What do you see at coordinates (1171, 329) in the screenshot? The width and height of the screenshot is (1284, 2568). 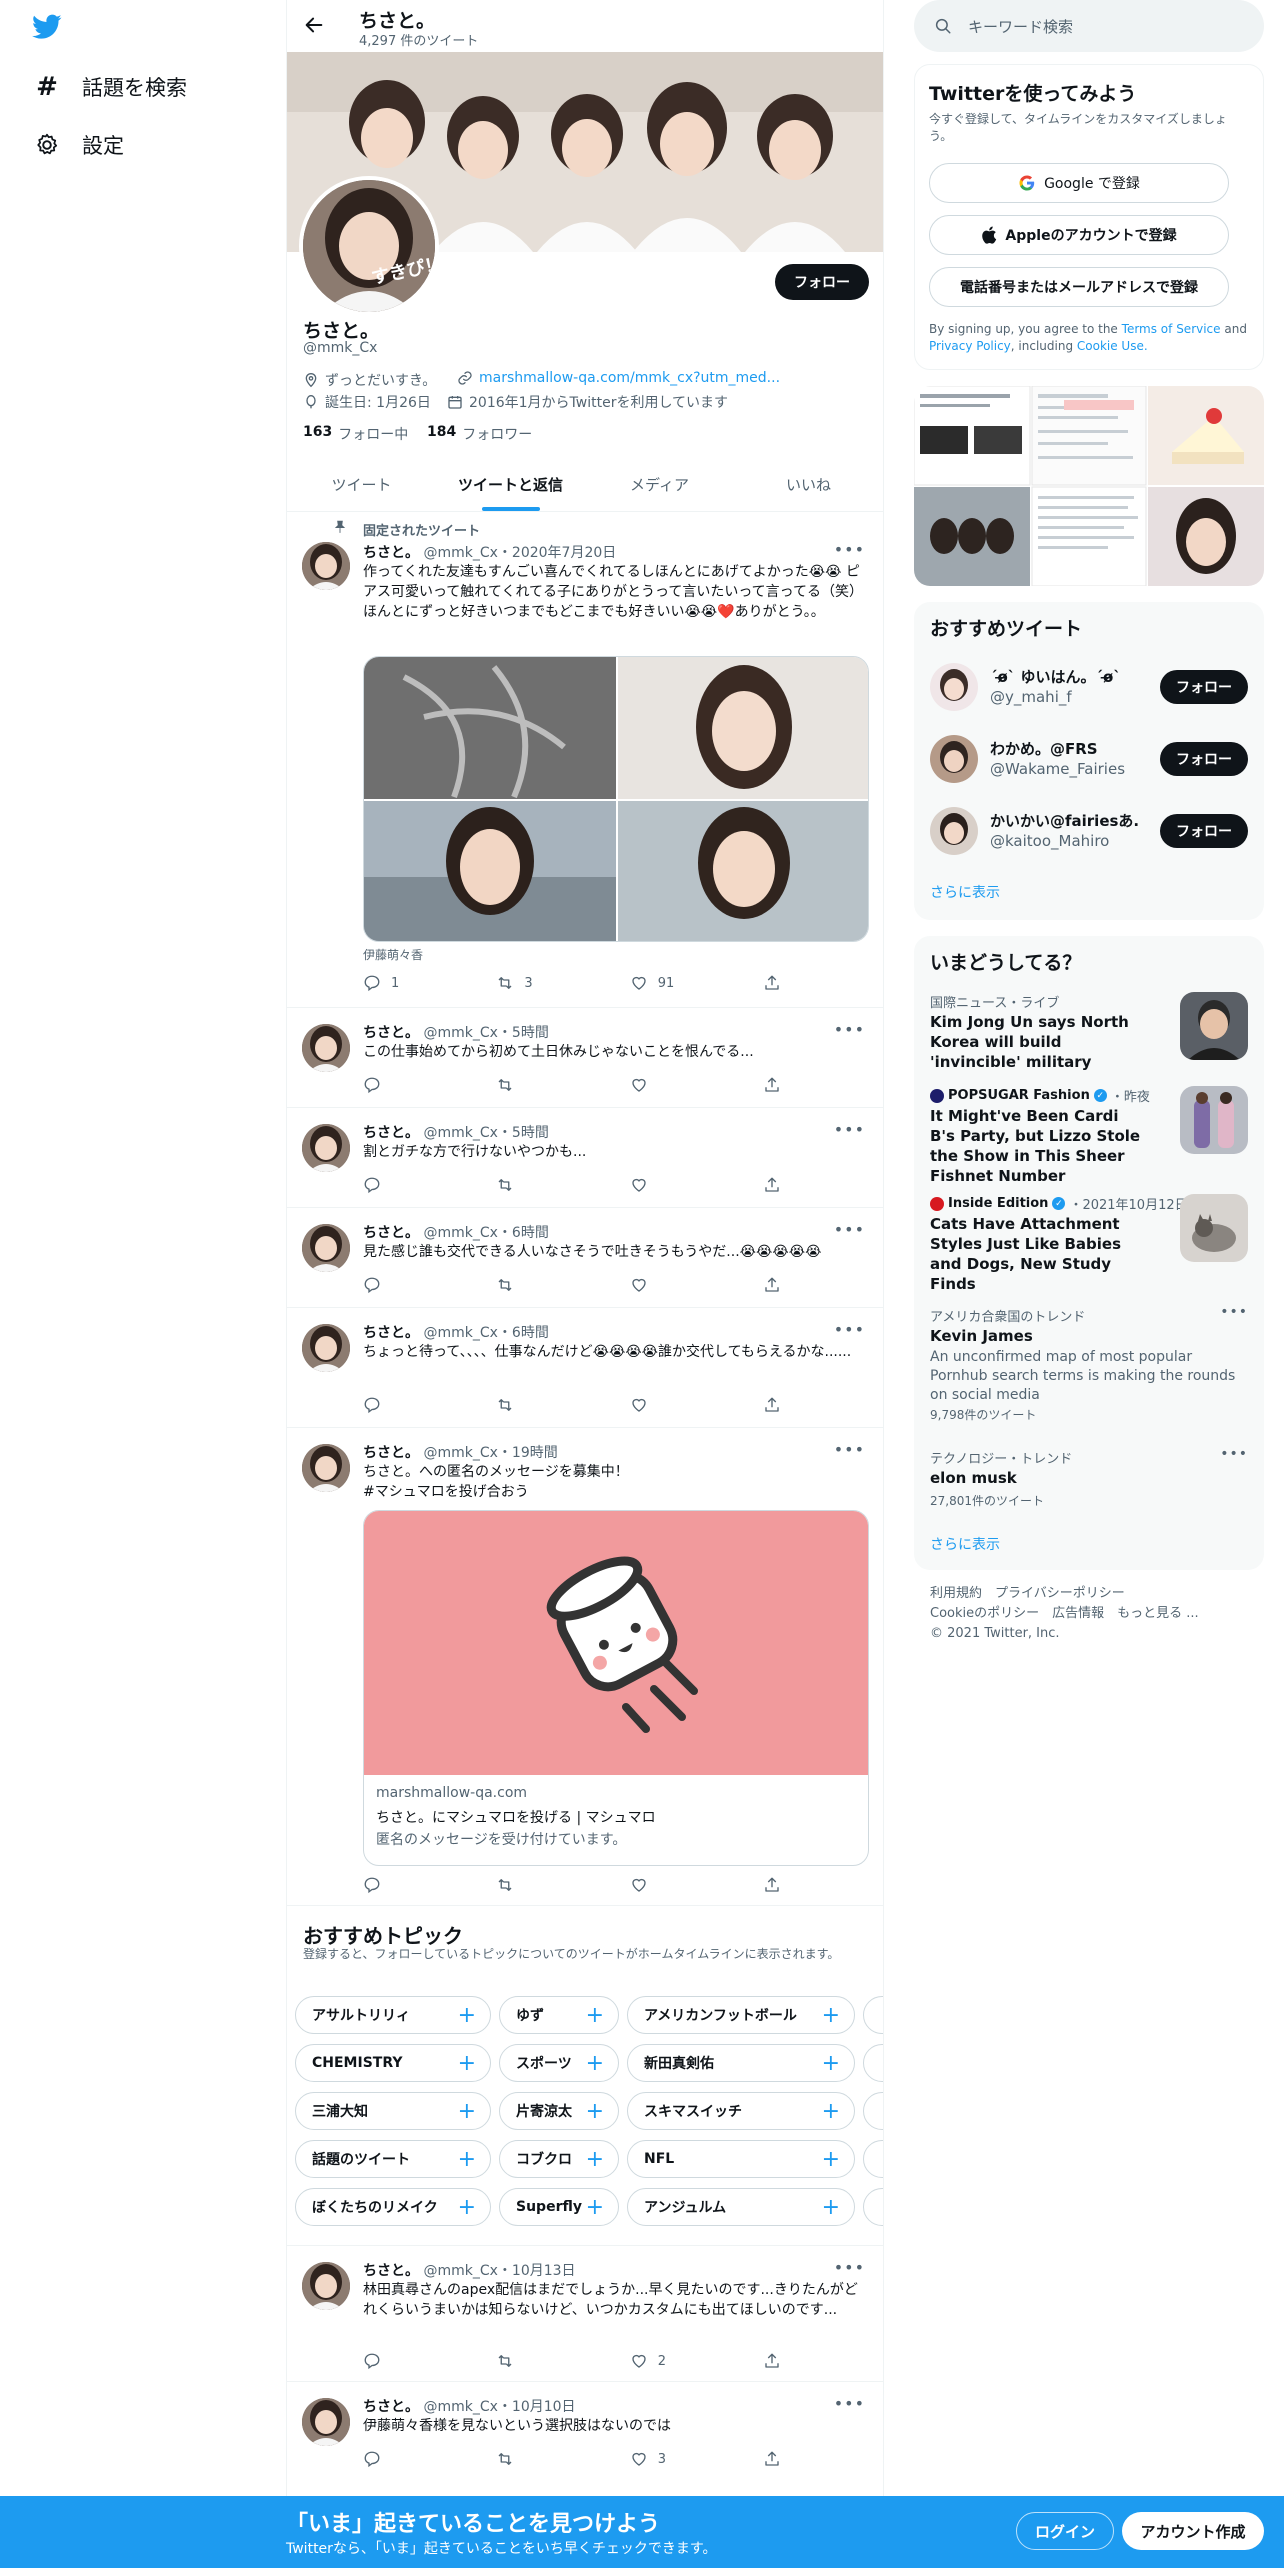 I see `terms-link: Terms of Service` at bounding box center [1171, 329].